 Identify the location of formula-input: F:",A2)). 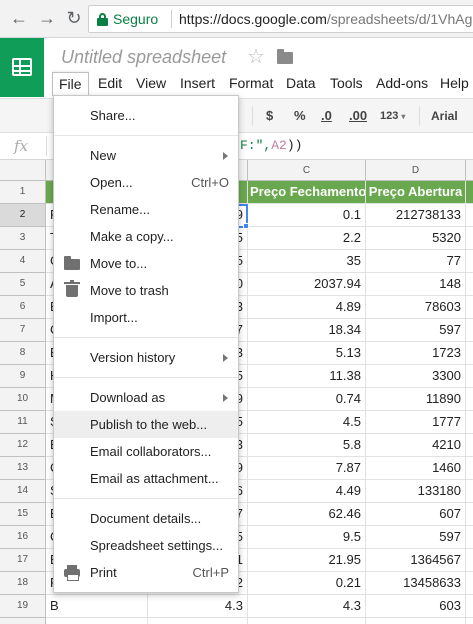
(271, 145).